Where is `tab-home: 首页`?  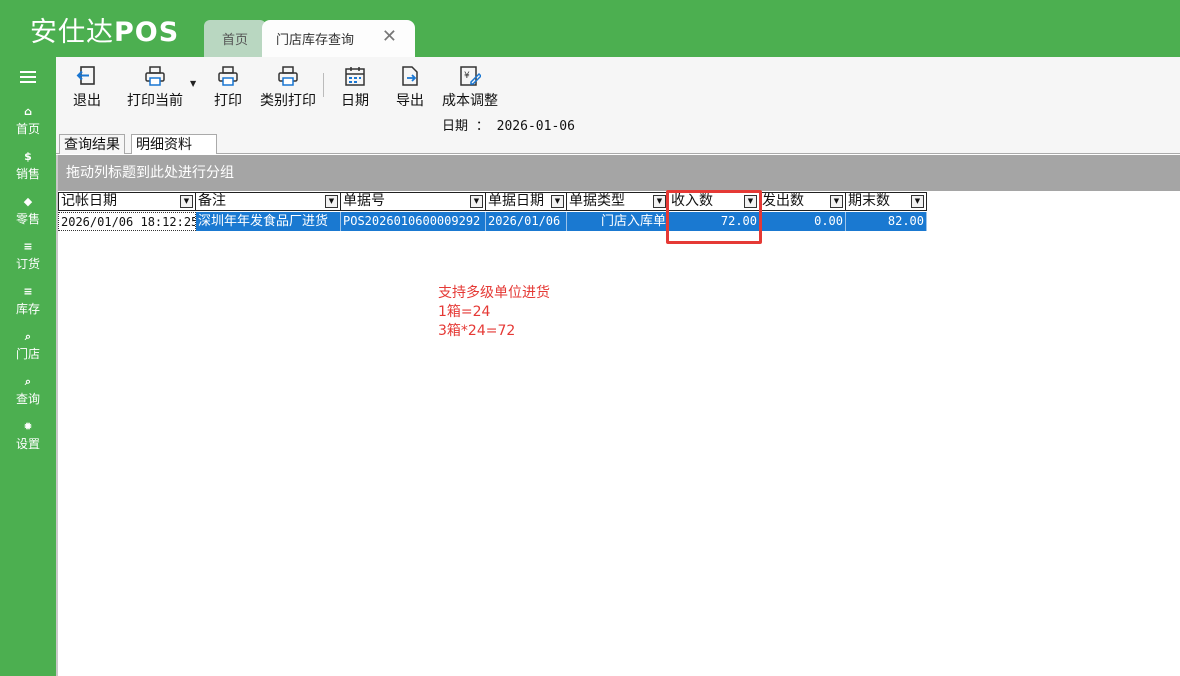
tab-home: 首页 is located at coordinates (235, 38).